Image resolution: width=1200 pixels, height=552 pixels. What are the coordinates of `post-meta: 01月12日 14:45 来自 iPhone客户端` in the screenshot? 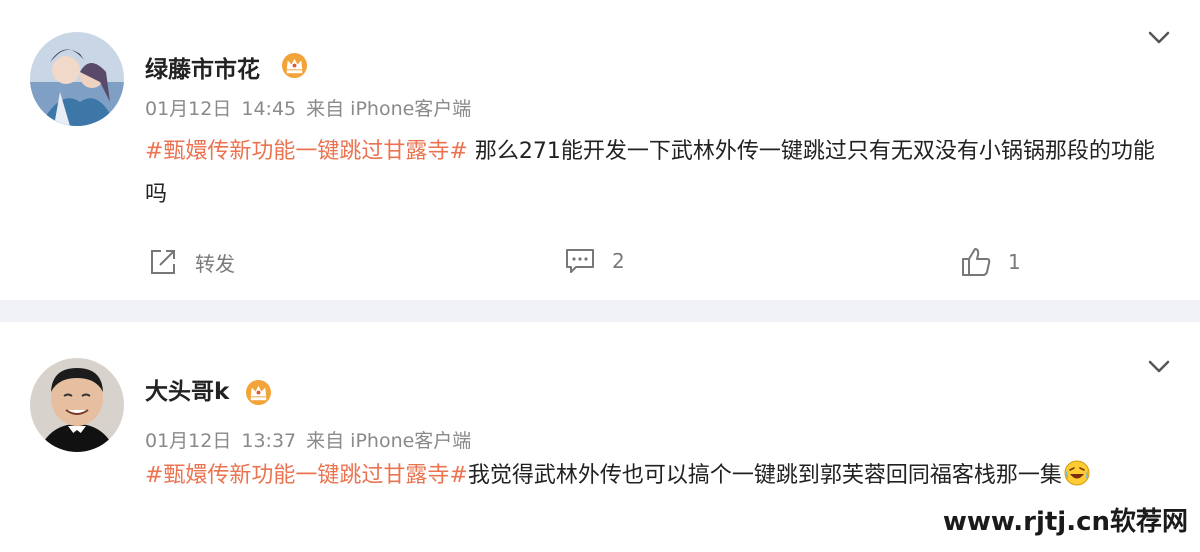 It's located at (313, 107).